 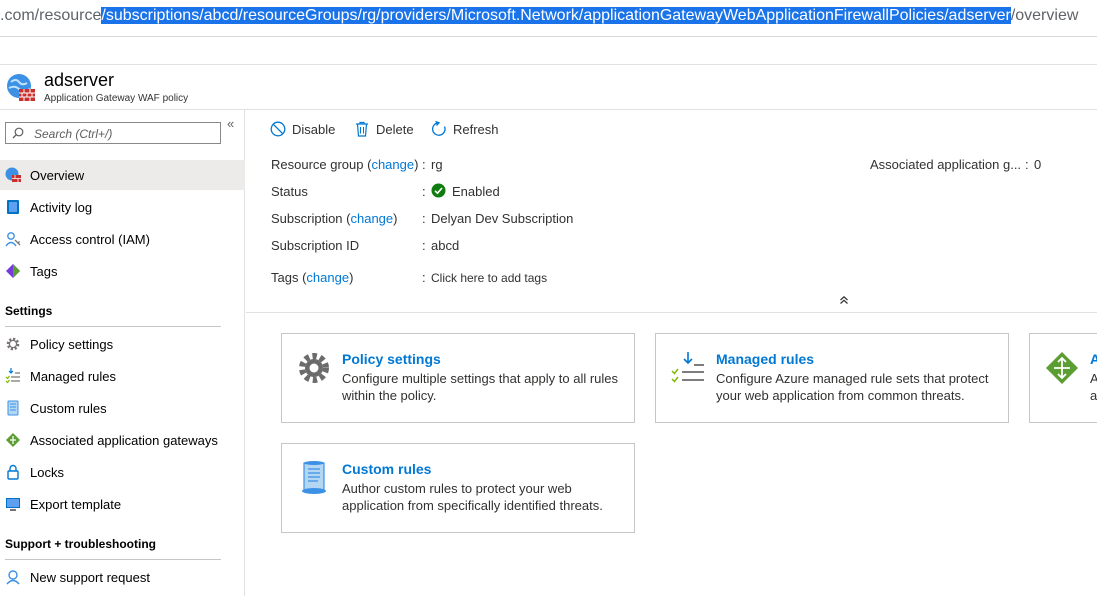 I want to click on check-circle-icon, so click(x=438, y=190).